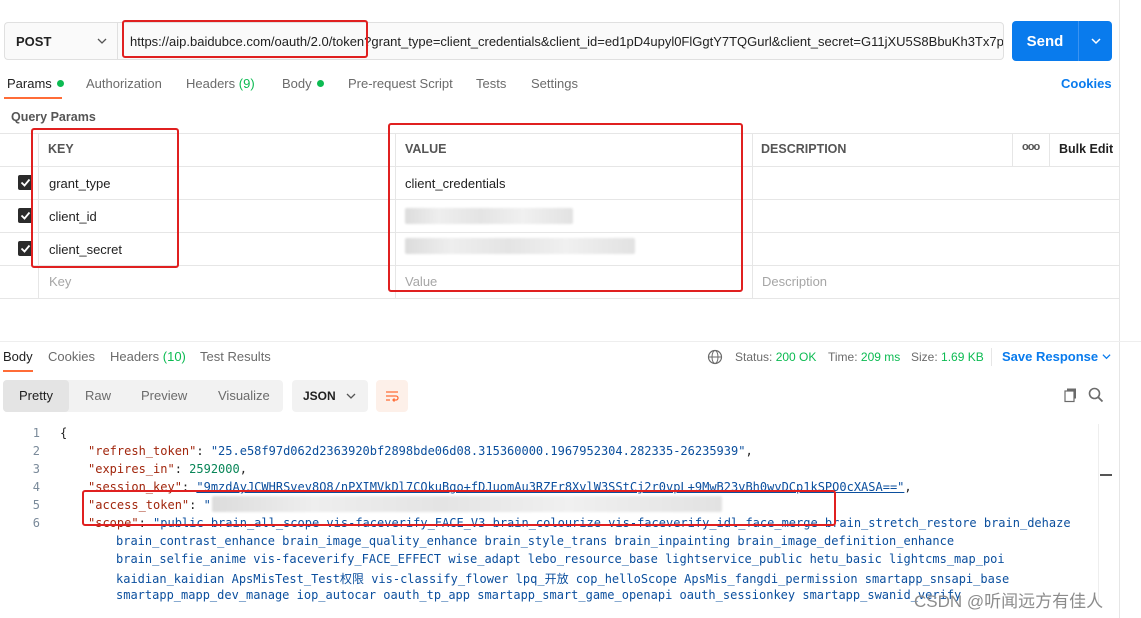 The image size is (1141, 618). Describe the element at coordinates (715, 357) in the screenshot. I see `globe-icon` at that location.